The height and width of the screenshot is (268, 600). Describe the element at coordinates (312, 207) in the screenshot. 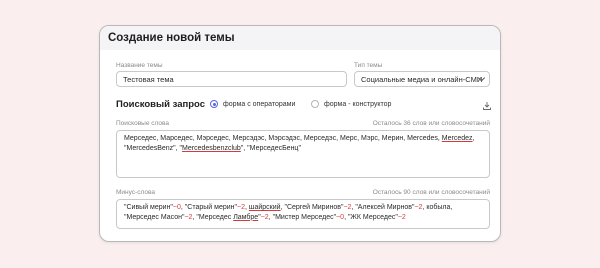

I see `minus-phrase: , "Сергей Миринов"` at that location.